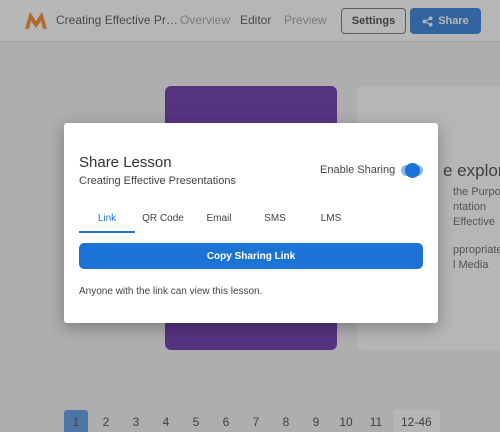 This screenshot has height=432, width=500. I want to click on tab-link: Link, so click(107, 220).